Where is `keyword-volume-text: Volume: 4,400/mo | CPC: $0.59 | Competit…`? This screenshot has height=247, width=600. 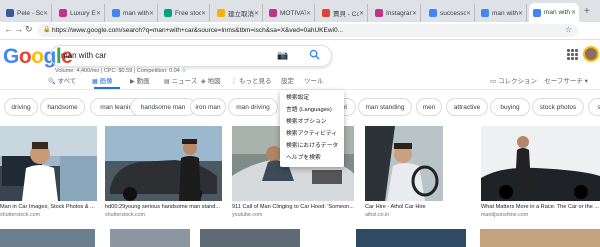
keyword-volume-text: Volume: 4,400/mo | CPC: $0.59 | Competit… is located at coordinates (121, 71).